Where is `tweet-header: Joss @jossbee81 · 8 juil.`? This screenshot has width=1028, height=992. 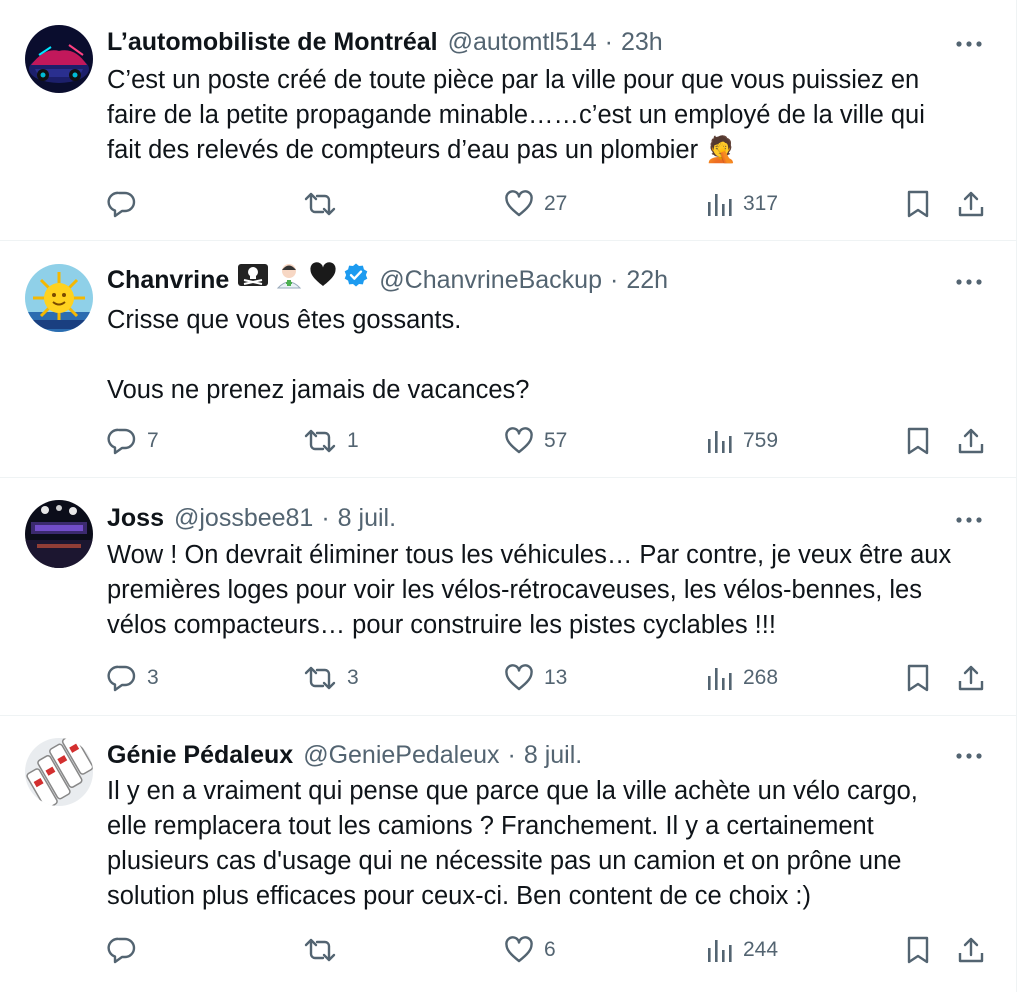 tweet-header: Joss @jossbee81 · 8 juil. is located at coordinates (251, 518).